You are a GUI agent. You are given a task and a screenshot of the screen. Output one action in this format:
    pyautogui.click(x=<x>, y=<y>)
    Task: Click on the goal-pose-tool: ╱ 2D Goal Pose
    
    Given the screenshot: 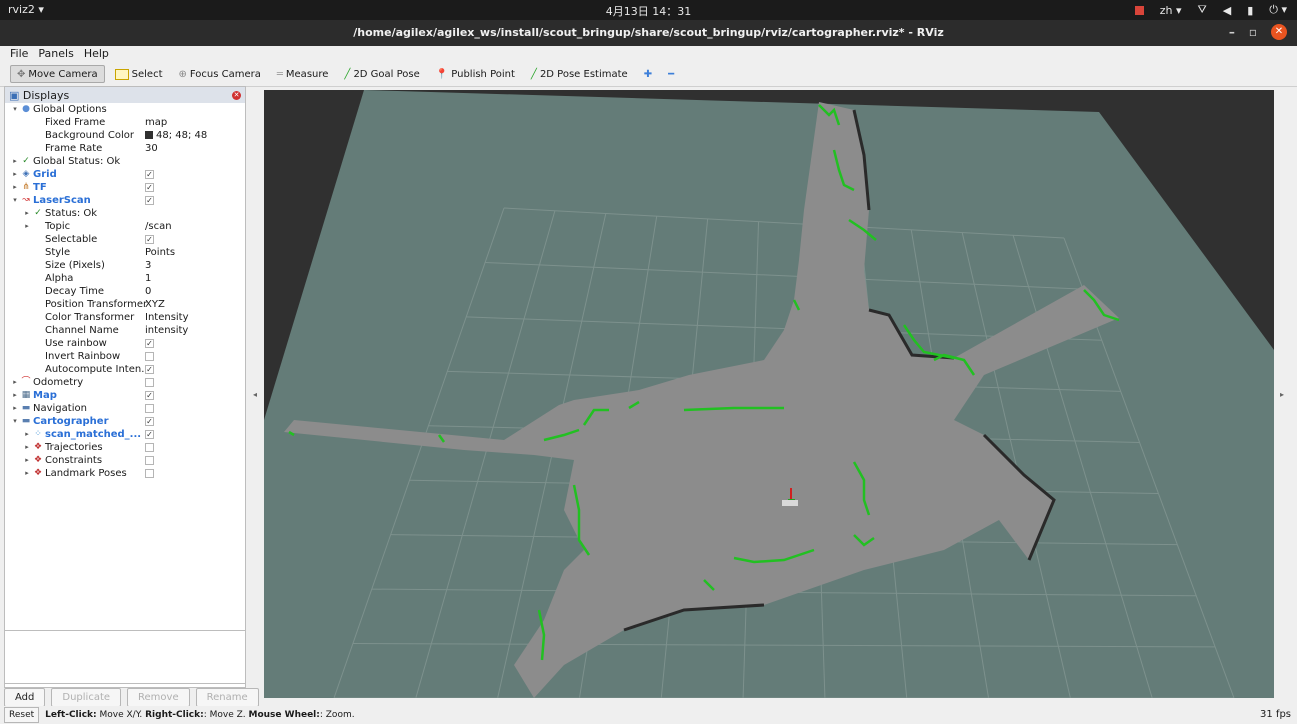 What is the action you would take?
    pyautogui.click(x=381, y=74)
    